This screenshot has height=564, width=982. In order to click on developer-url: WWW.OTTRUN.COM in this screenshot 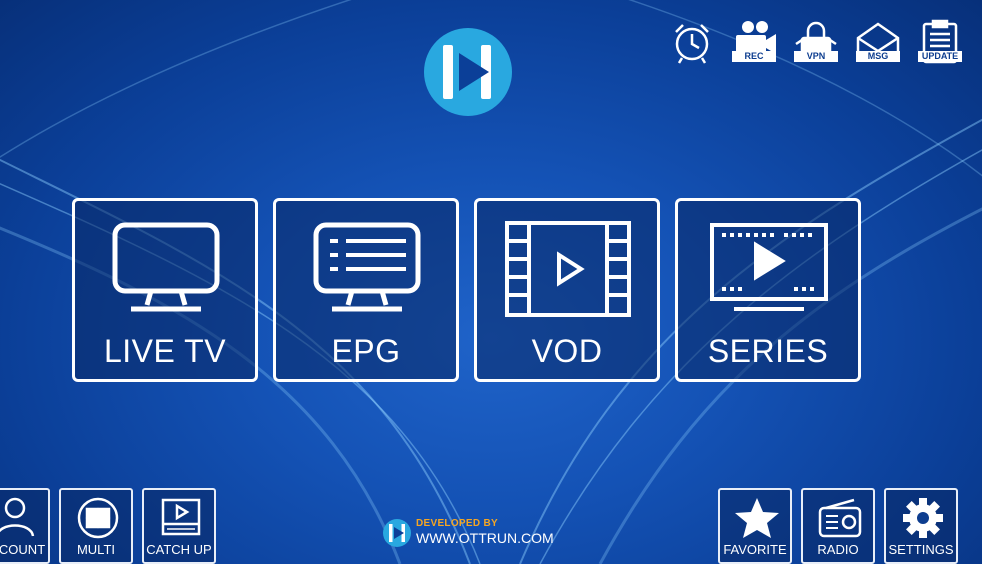, I will do `click(485, 538)`.